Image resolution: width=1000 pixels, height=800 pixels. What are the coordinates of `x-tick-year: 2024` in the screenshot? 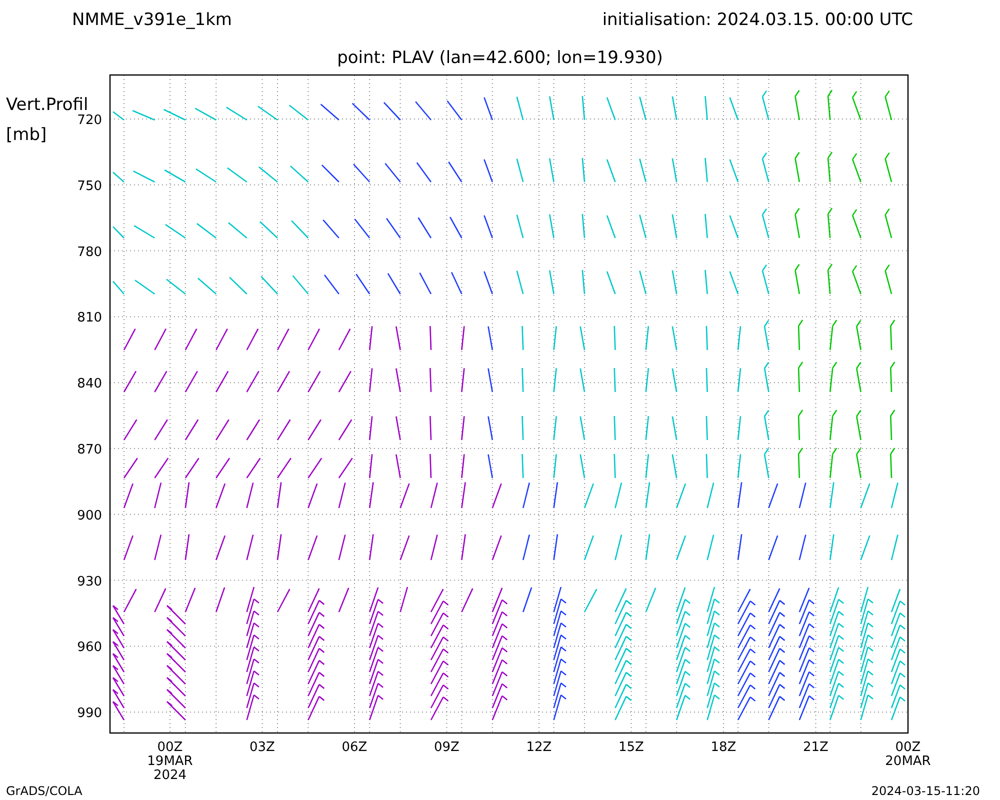 It's located at (170, 775).